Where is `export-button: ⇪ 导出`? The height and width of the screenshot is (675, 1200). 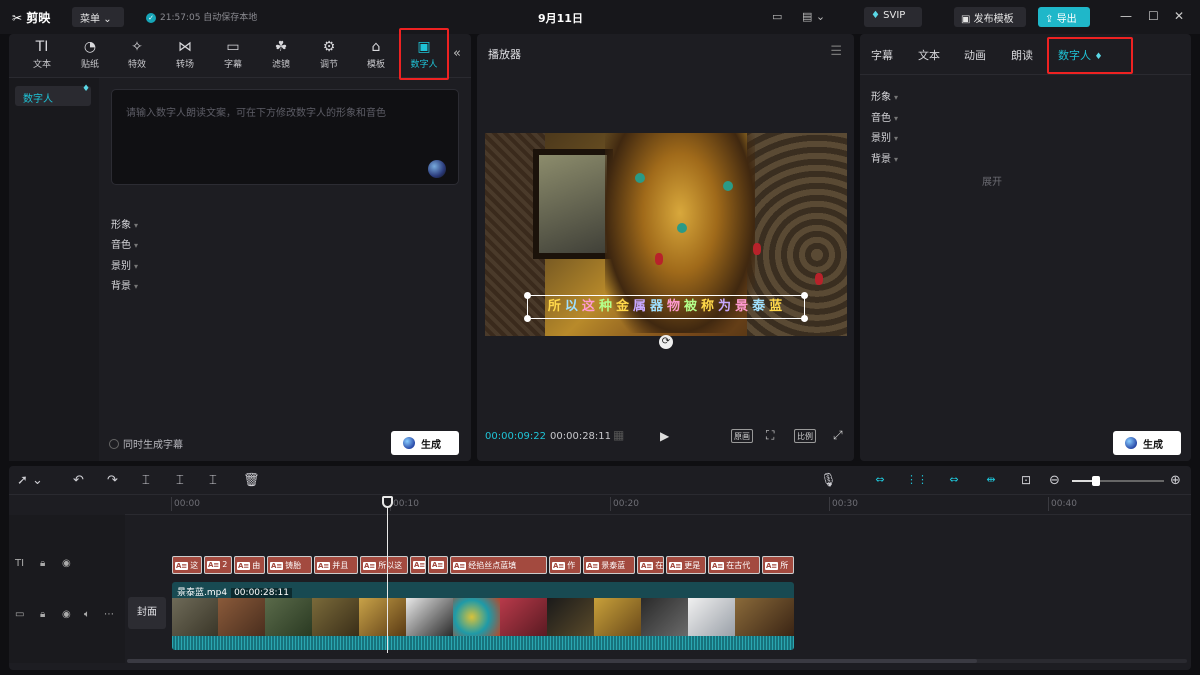
export-button: ⇪ 导出 is located at coordinates (1064, 17).